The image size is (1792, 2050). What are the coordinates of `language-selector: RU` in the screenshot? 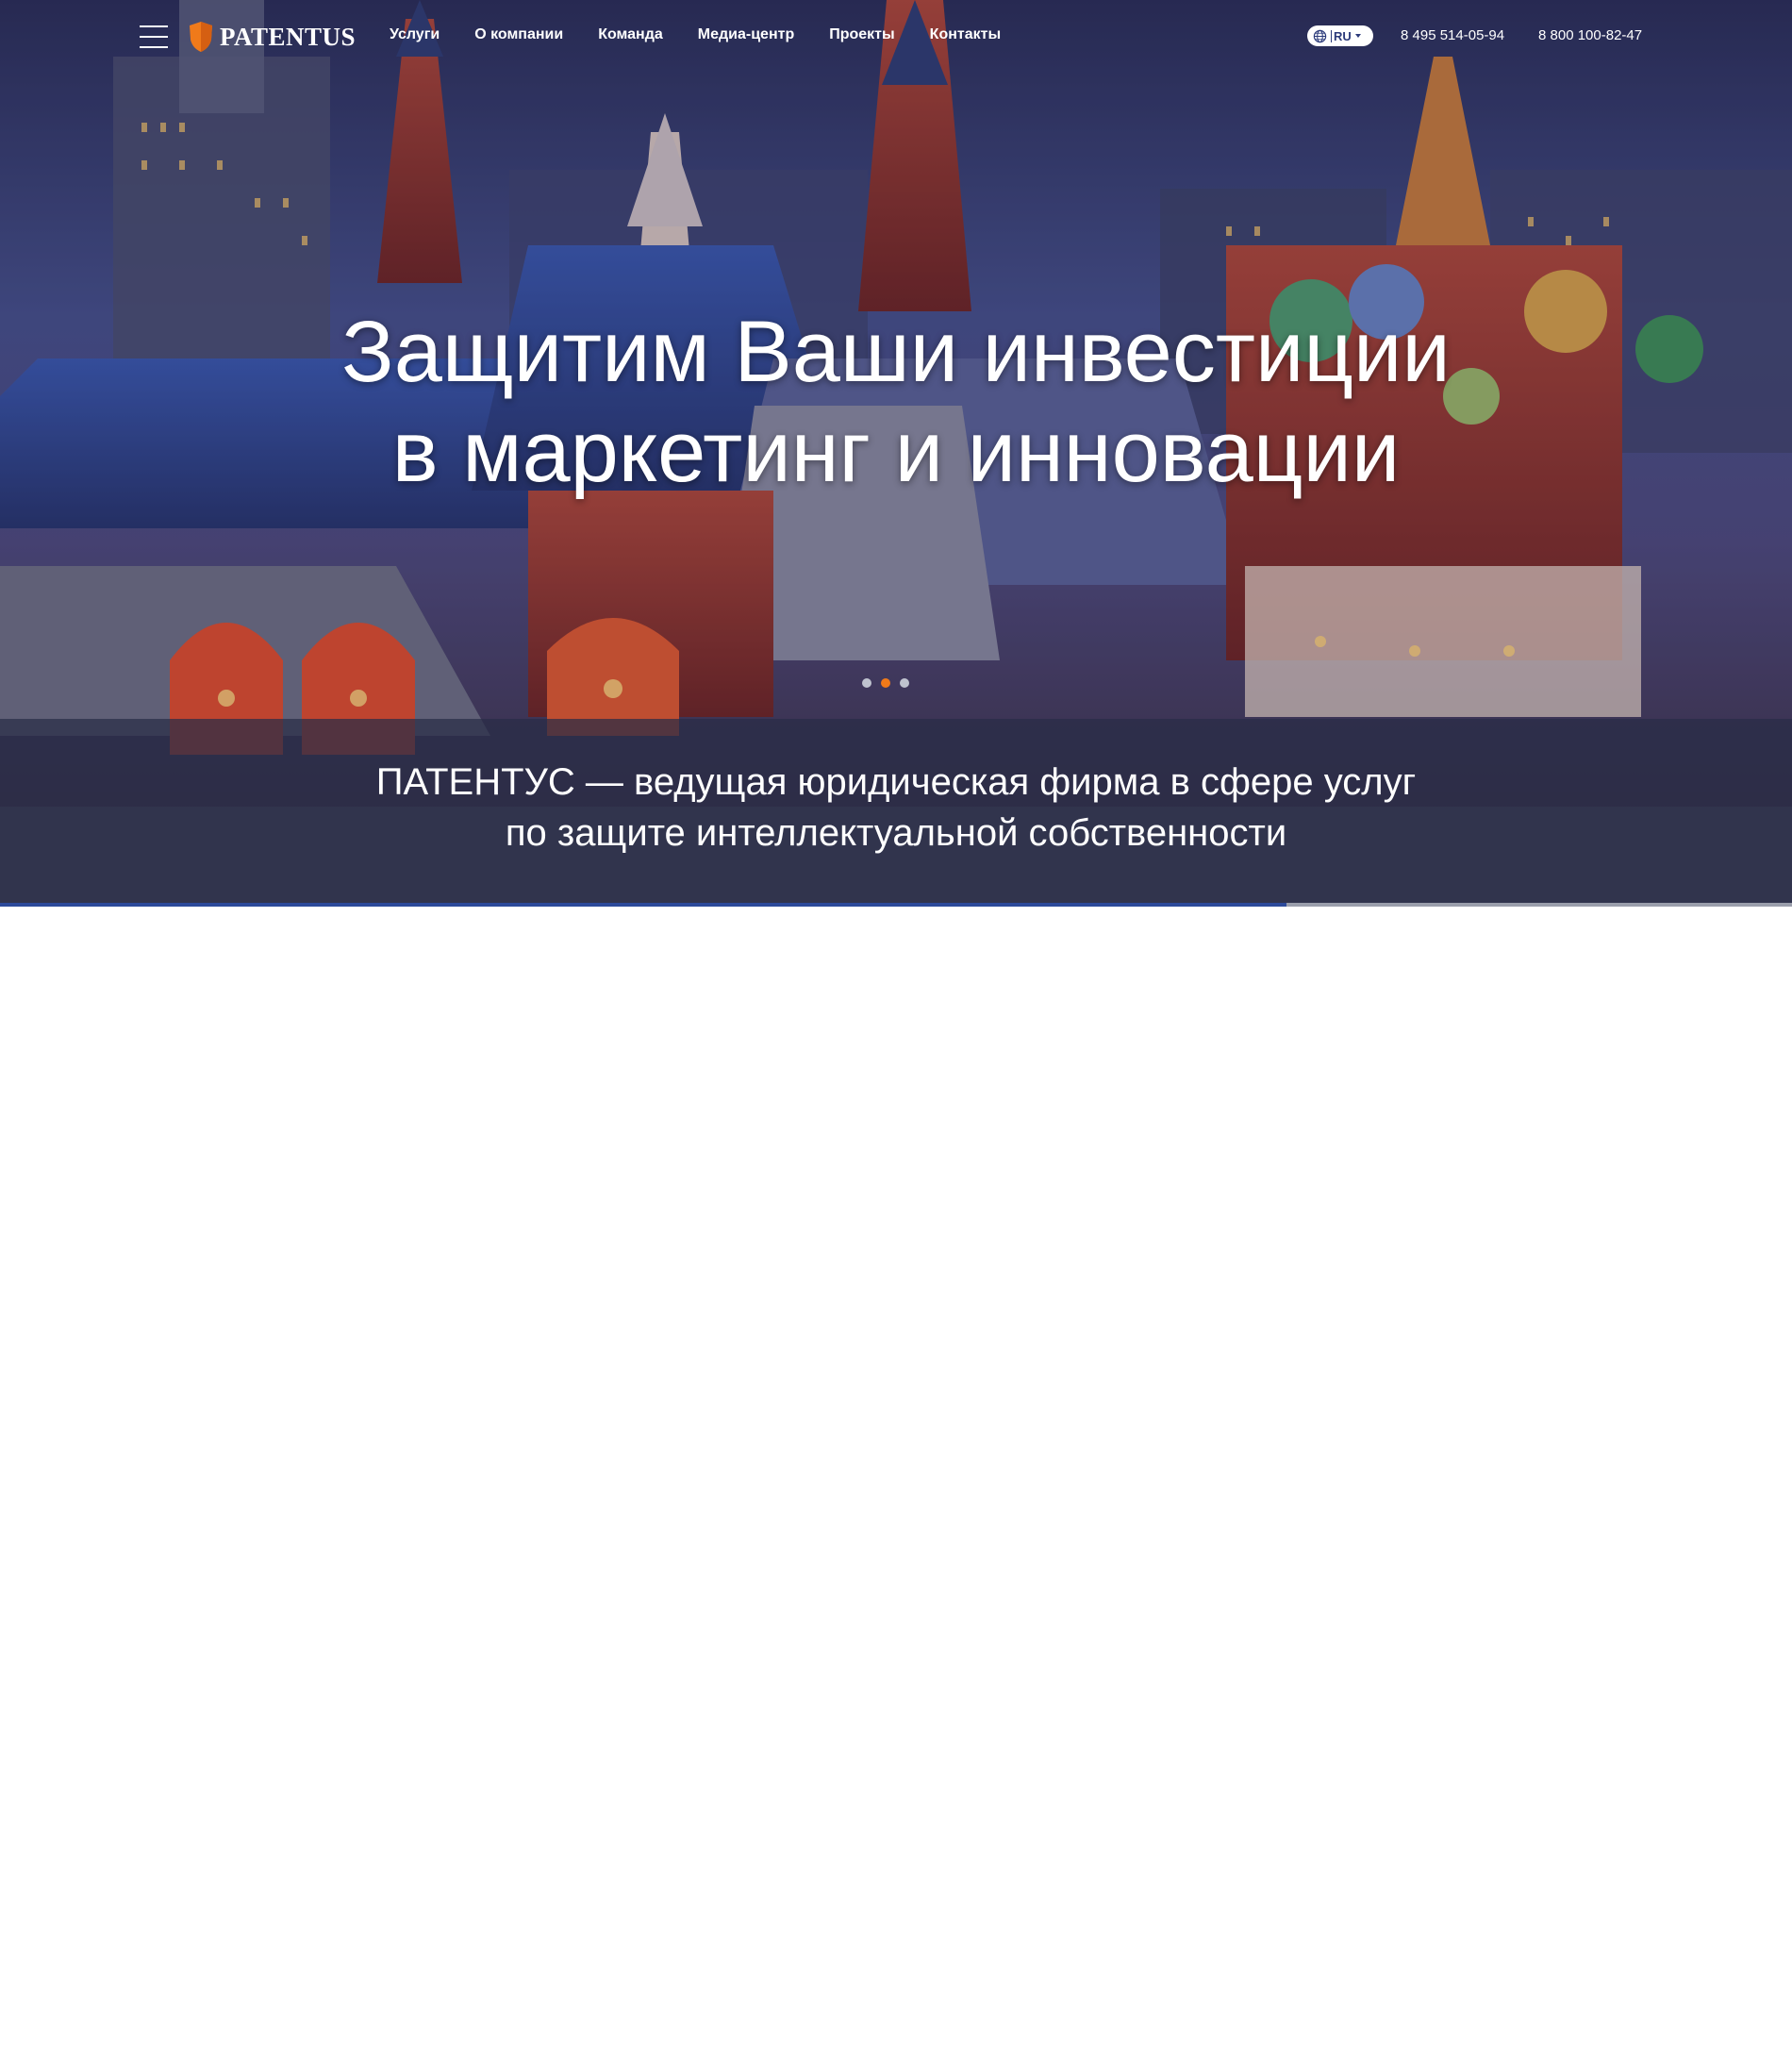 It's located at (1340, 35).